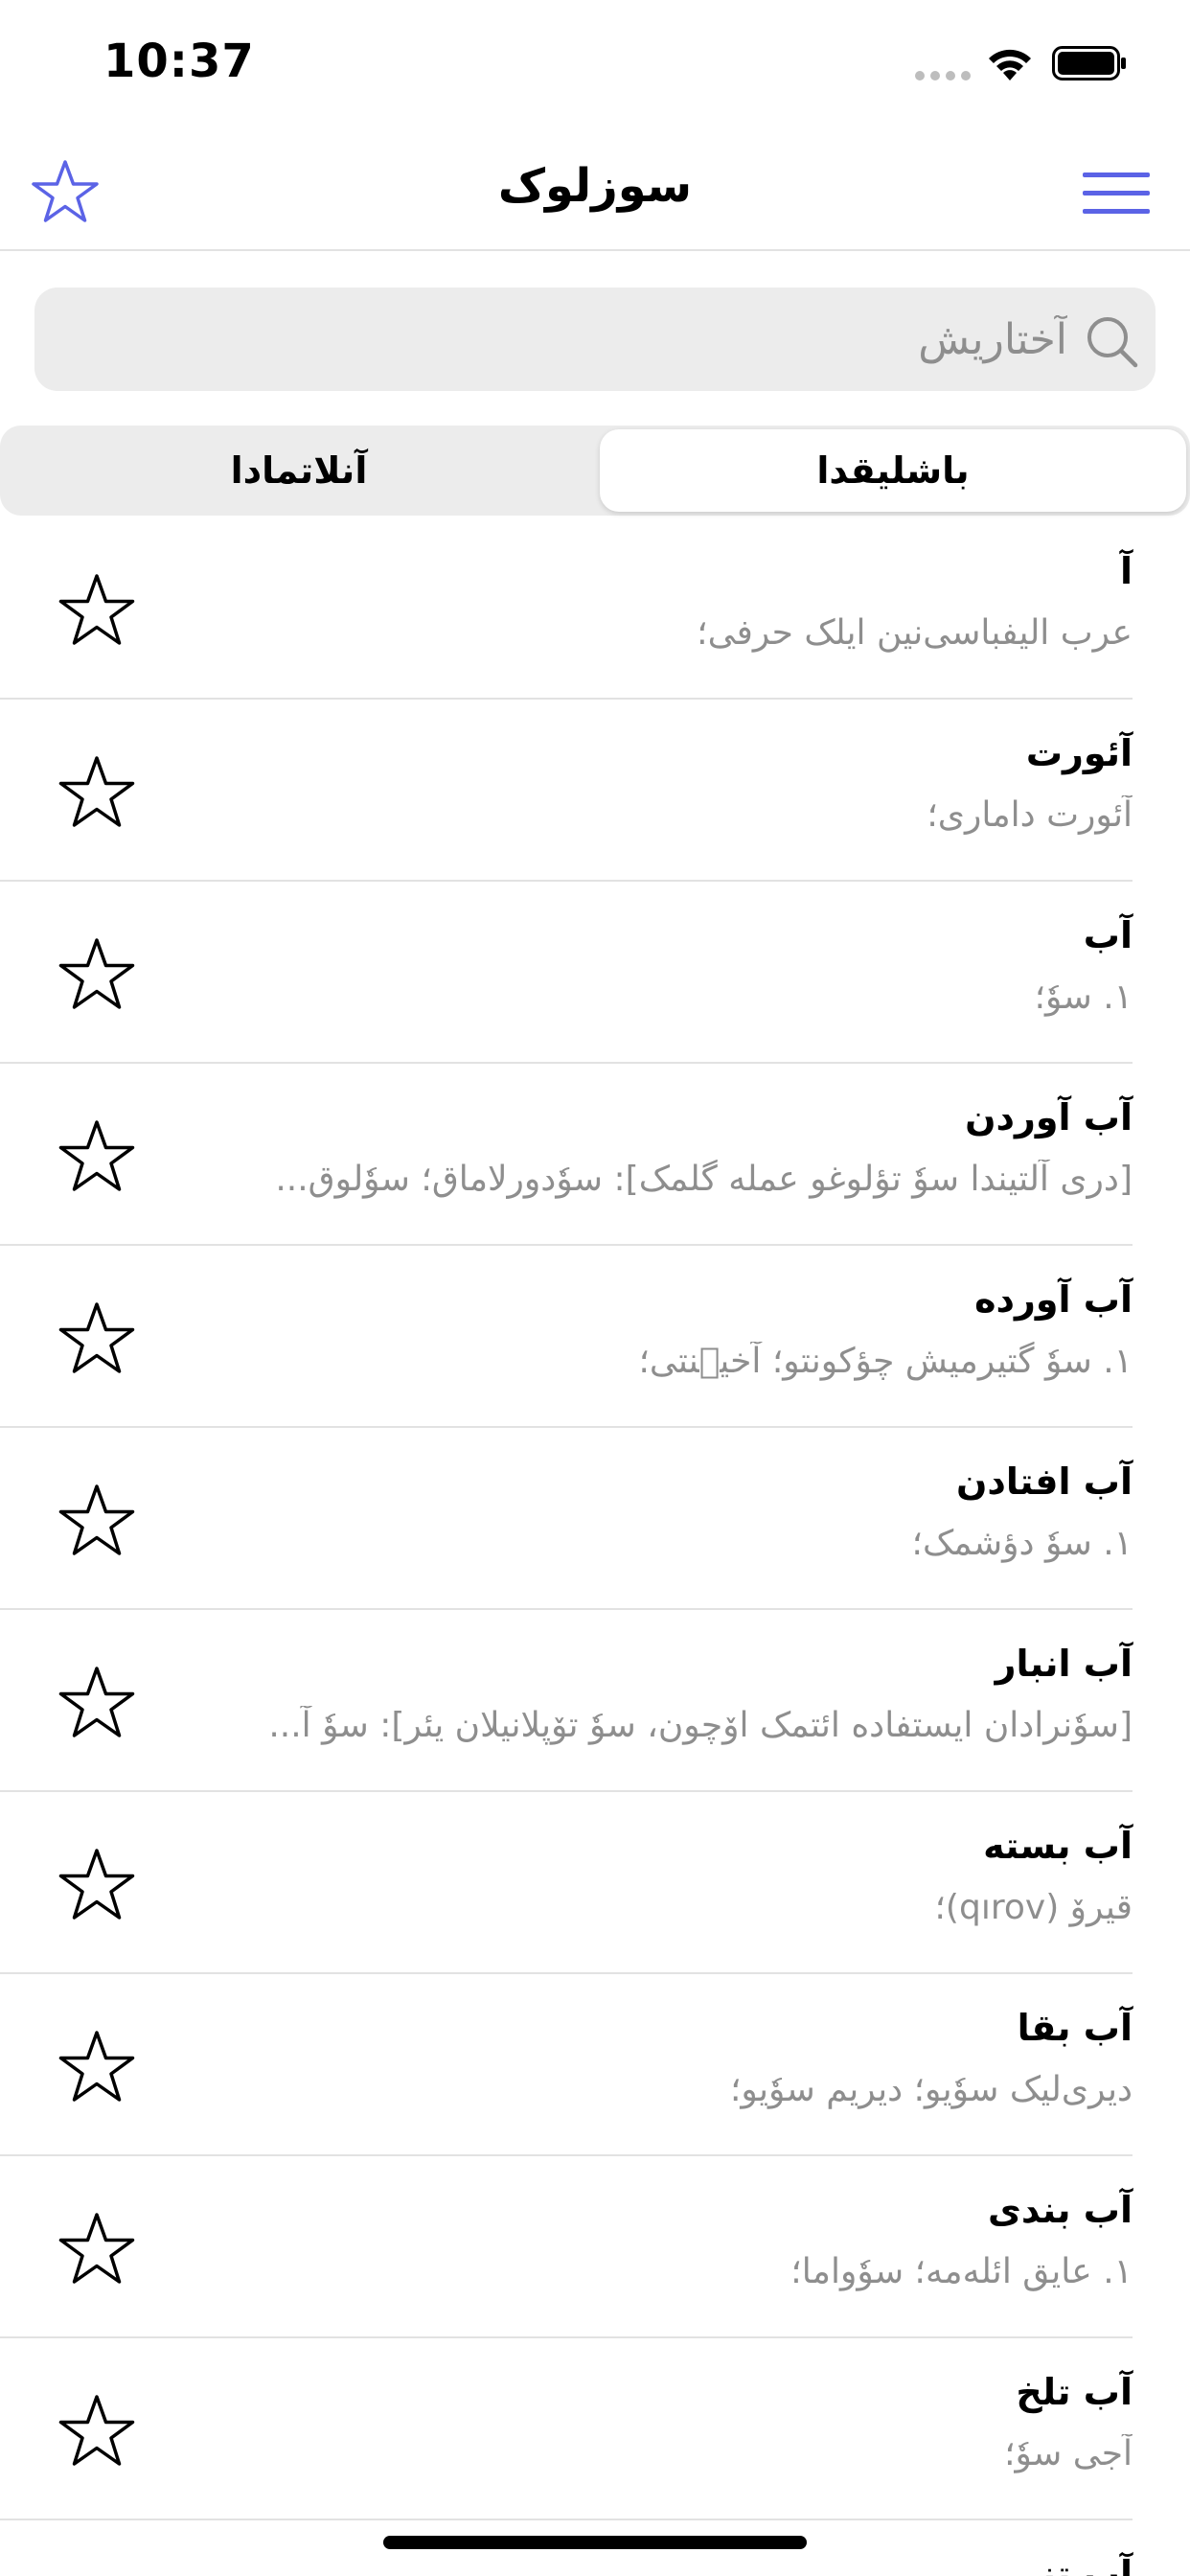 The image size is (1190, 2576). Describe the element at coordinates (595, 1883) in the screenshot. I see `list-item: آب بسته قیروٚ (qırov)؛` at that location.